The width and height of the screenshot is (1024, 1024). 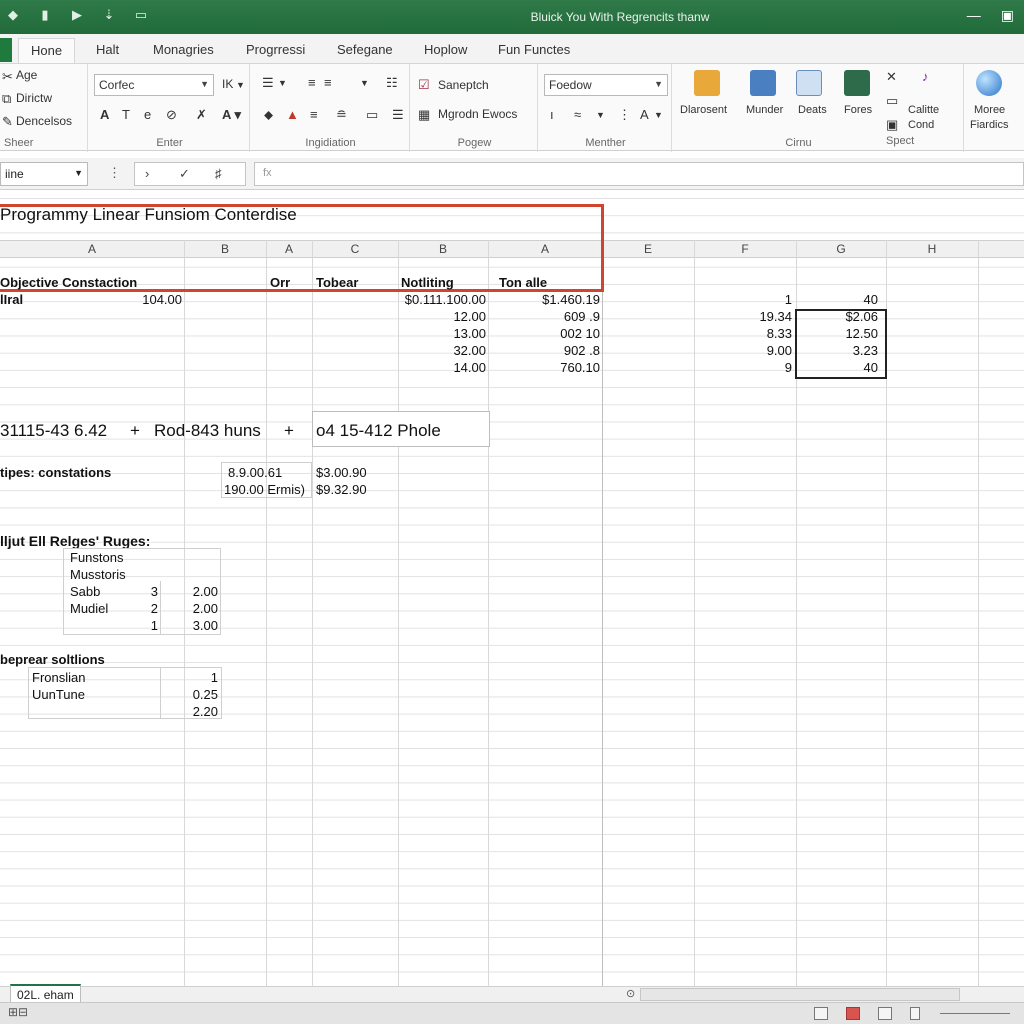 I want to click on table-cell: 902 .8, so click(x=544, y=350).